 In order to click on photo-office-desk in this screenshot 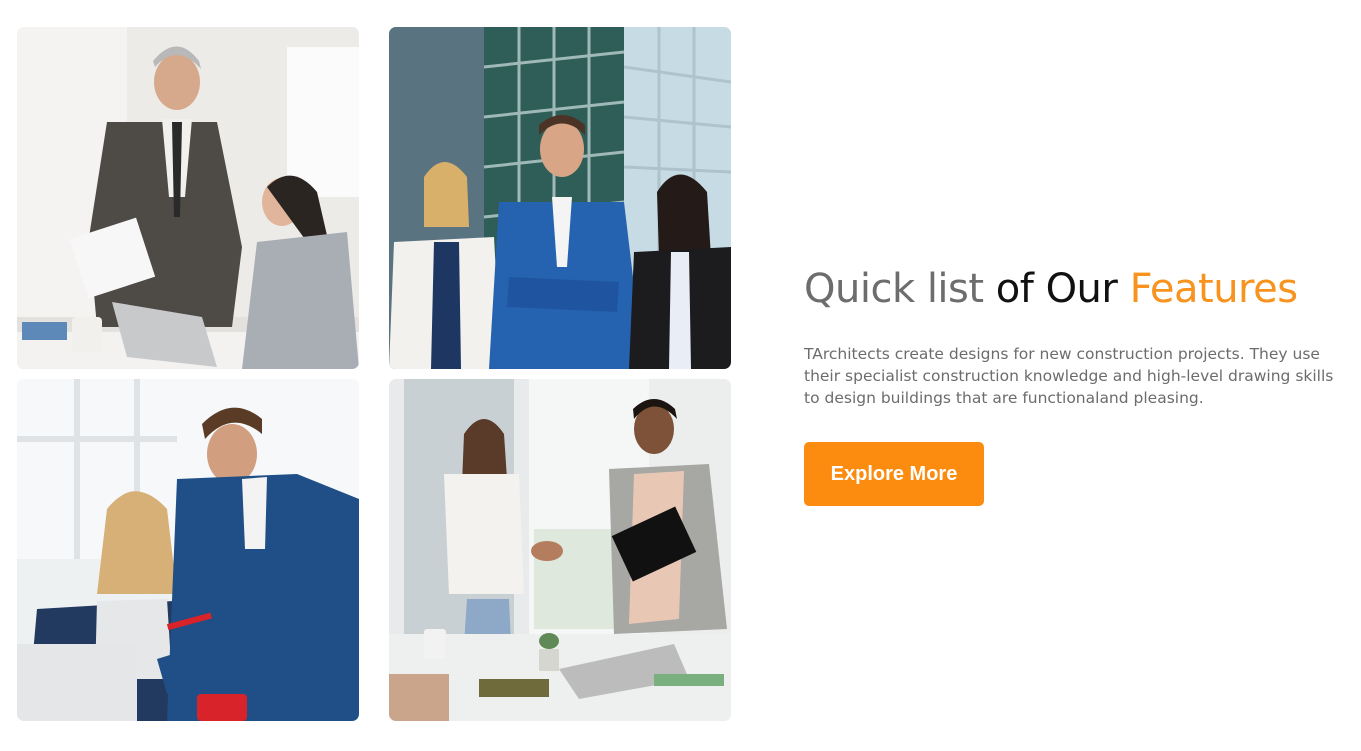, I will do `click(188, 198)`.